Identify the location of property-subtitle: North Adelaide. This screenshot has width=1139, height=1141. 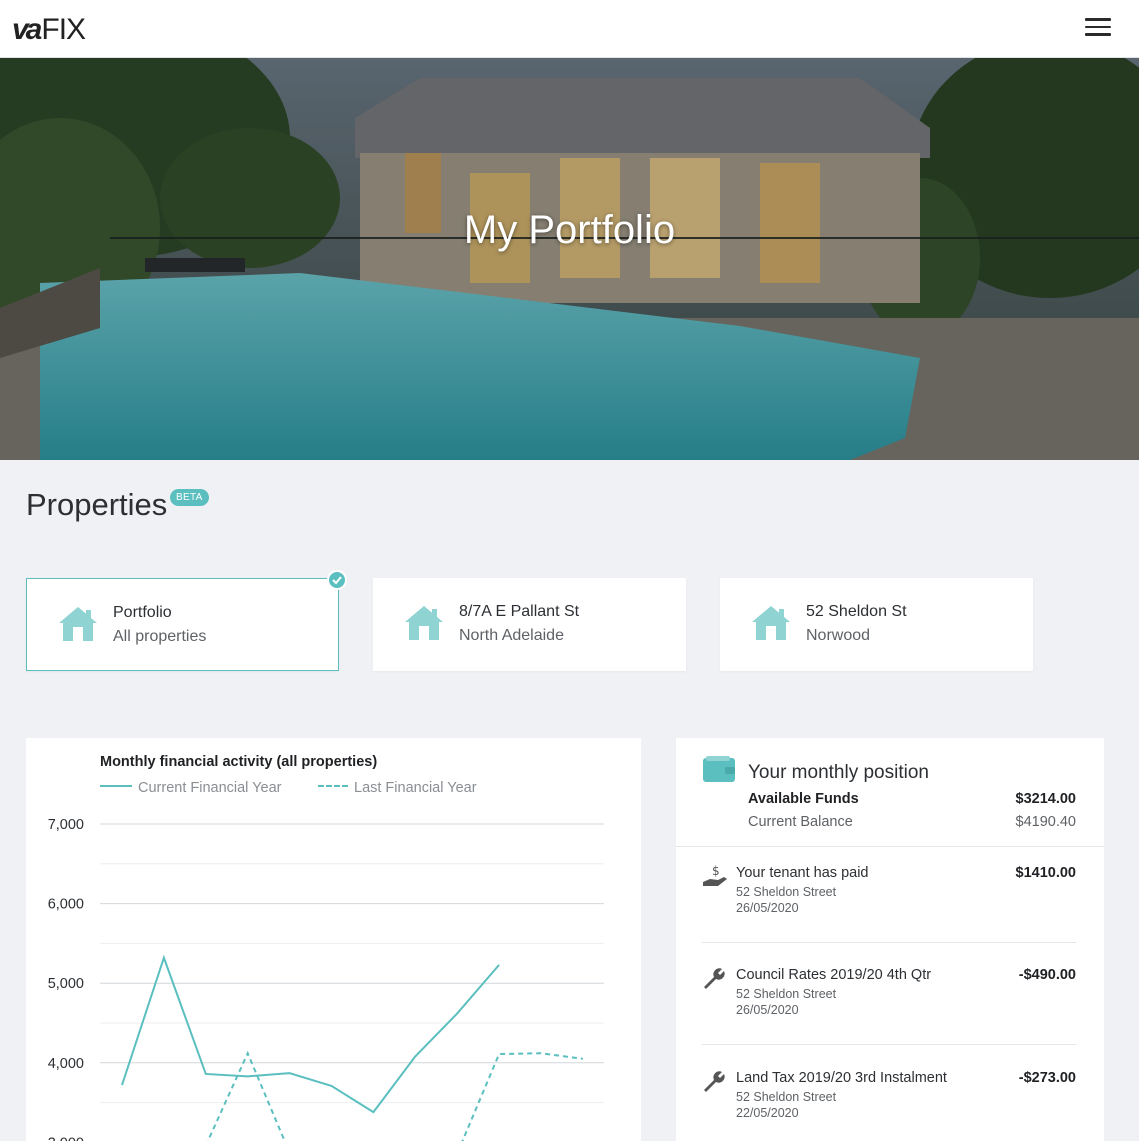
(511, 635).